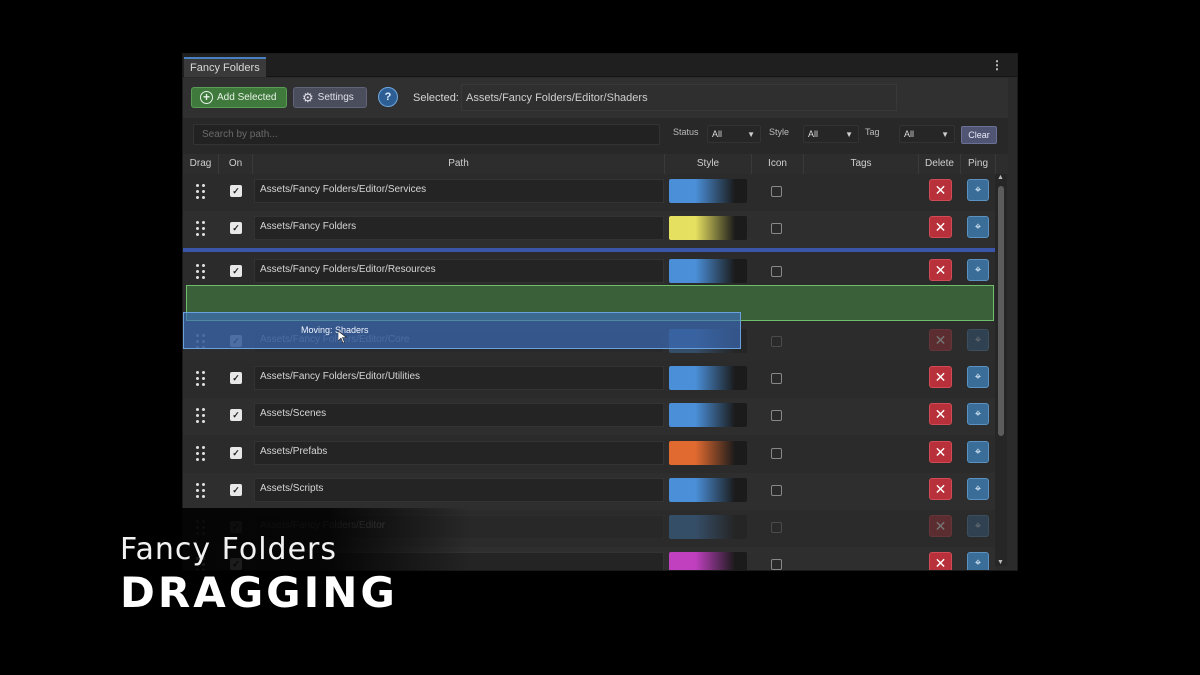 This screenshot has height=675, width=1200. What do you see at coordinates (459, 271) in the screenshot?
I see `path-field: Assets/Fancy Folders/Editor/Resources` at bounding box center [459, 271].